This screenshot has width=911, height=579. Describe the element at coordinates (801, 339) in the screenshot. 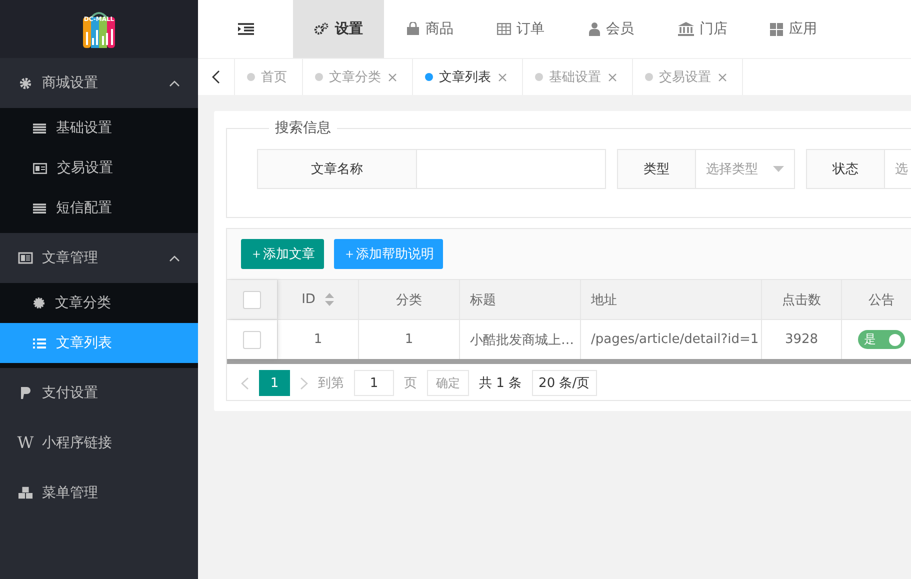

I see `table-cell: 3928` at that location.